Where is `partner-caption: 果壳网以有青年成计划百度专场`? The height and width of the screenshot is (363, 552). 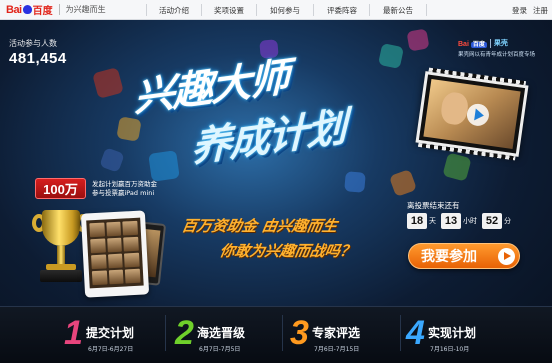 partner-caption: 果壳网以有青年成计划百度专场 is located at coordinates (497, 55).